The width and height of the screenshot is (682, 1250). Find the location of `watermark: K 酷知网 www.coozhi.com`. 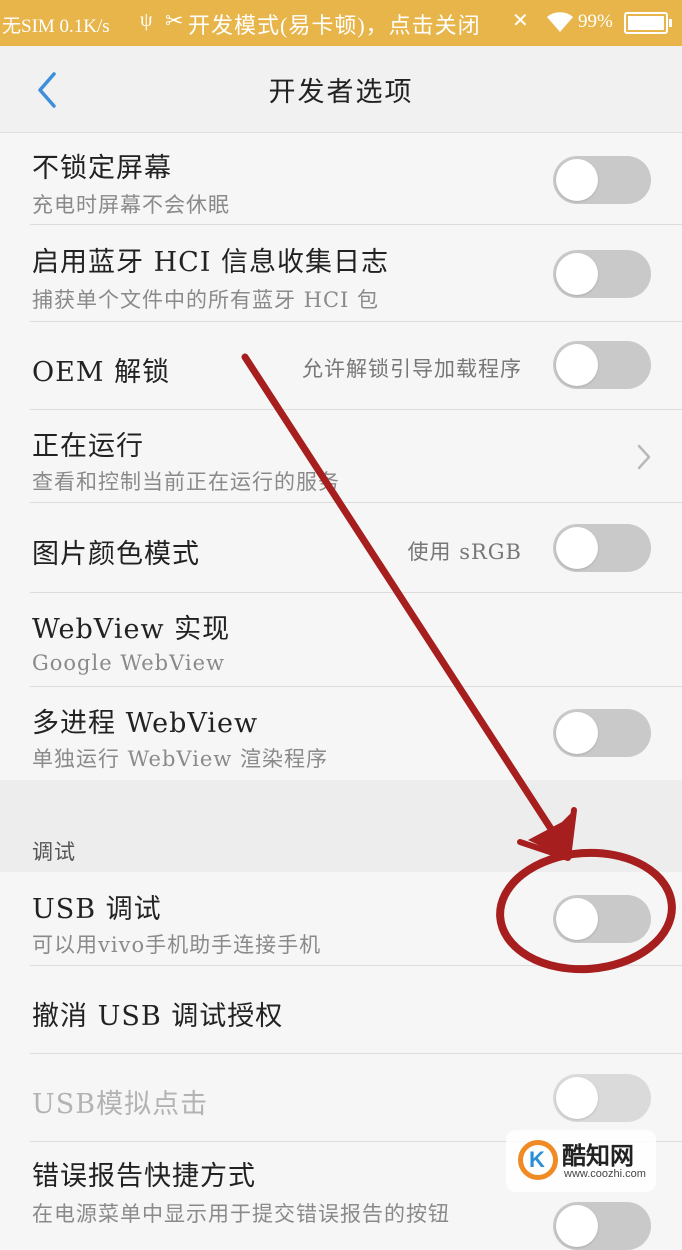

watermark: K 酷知网 www.coozhi.com is located at coordinates (581, 1161).